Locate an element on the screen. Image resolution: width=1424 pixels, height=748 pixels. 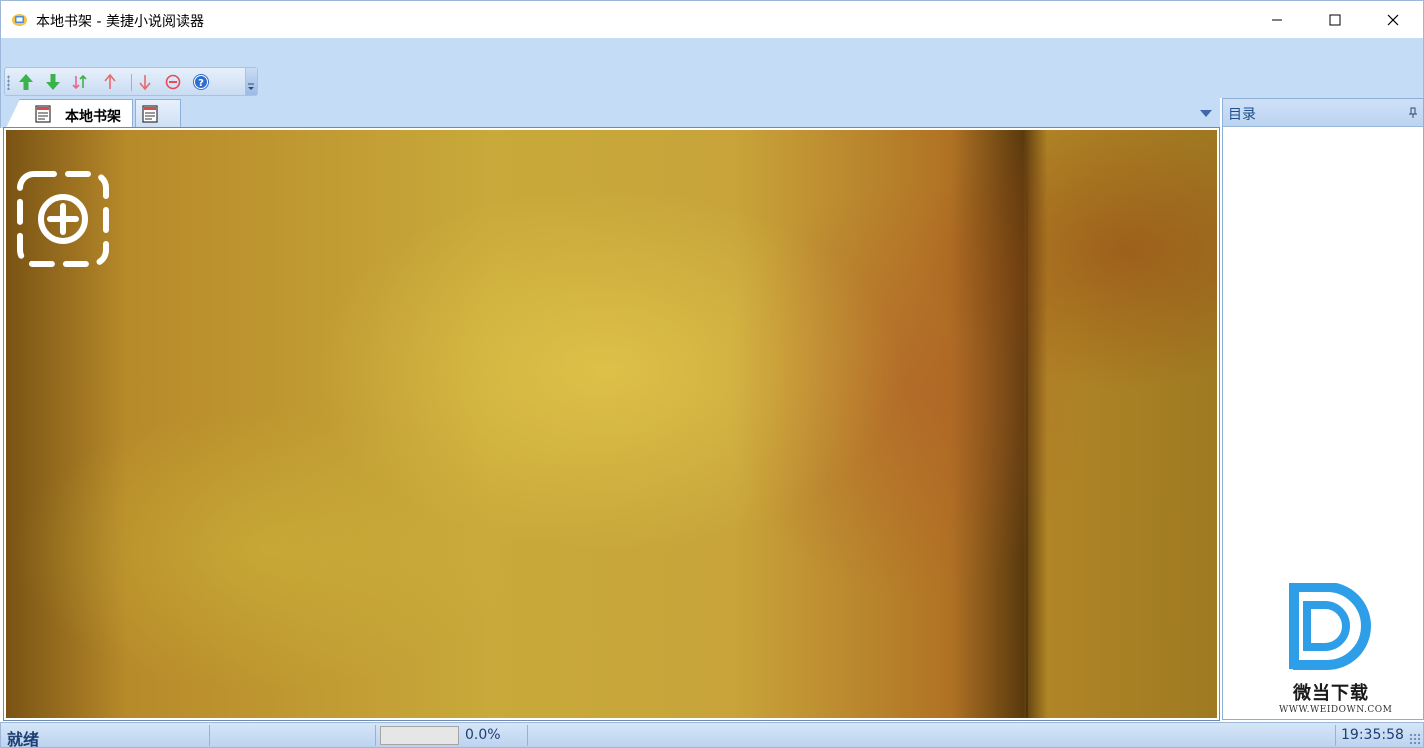
weidown-logo-icon is located at coordinates (1330, 626).